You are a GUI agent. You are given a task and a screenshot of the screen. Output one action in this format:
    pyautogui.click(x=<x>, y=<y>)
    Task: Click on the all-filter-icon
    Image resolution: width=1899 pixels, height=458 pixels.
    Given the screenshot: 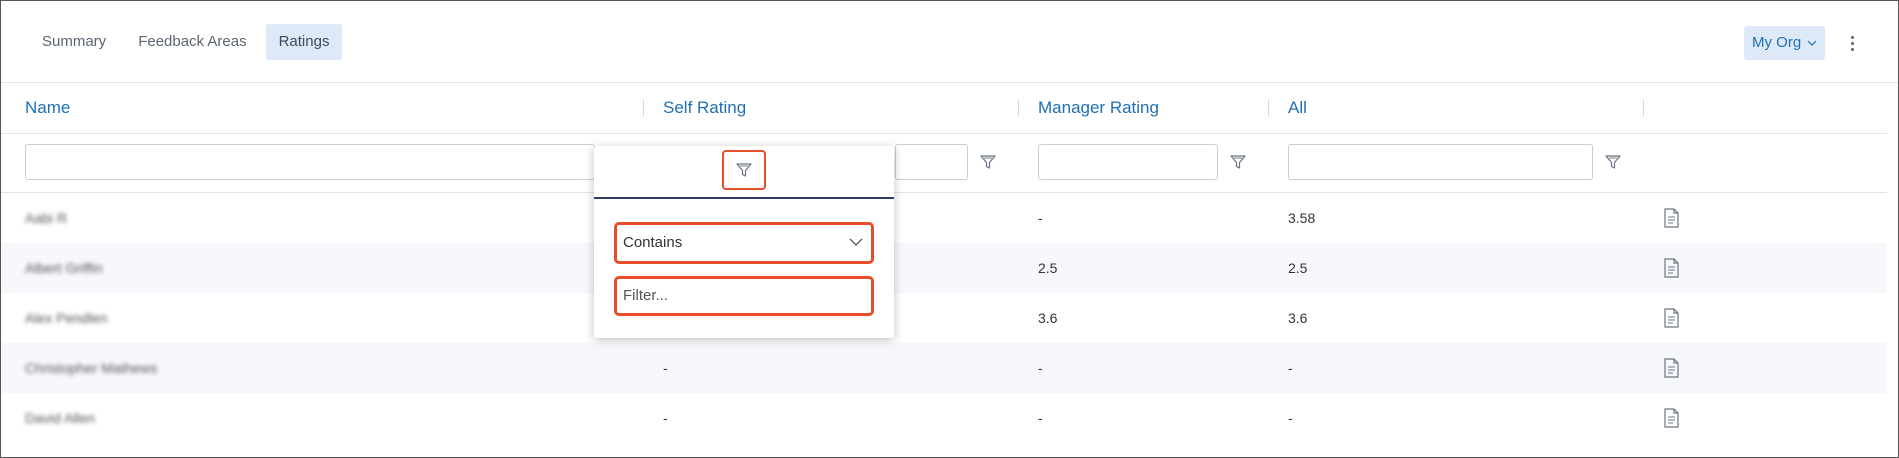 What is the action you would take?
    pyautogui.click(x=1613, y=162)
    